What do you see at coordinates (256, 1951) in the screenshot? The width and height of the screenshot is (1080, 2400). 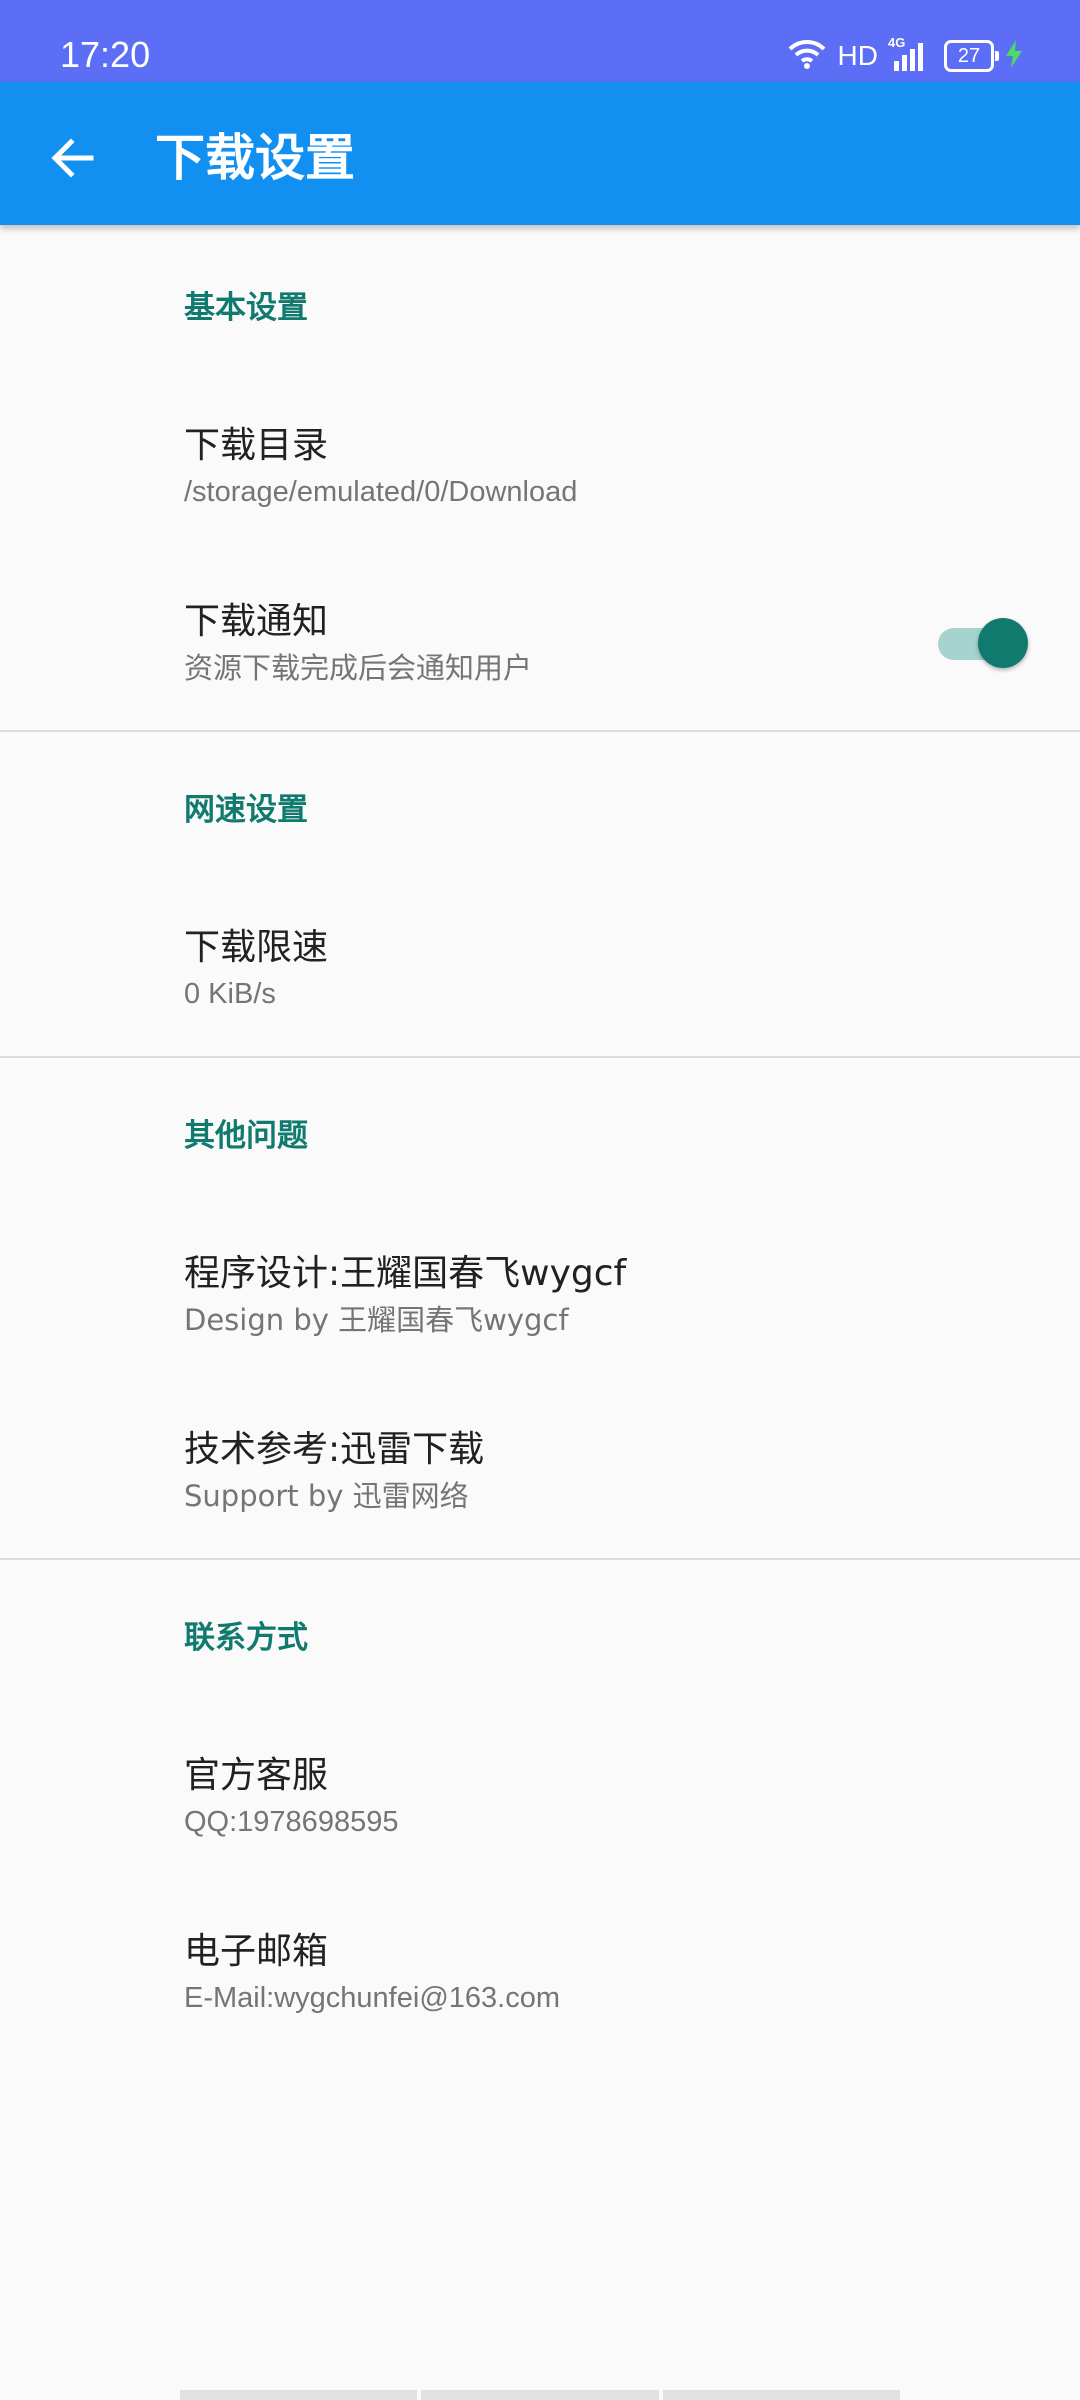 I see `pref-title: 电子邮箱` at bounding box center [256, 1951].